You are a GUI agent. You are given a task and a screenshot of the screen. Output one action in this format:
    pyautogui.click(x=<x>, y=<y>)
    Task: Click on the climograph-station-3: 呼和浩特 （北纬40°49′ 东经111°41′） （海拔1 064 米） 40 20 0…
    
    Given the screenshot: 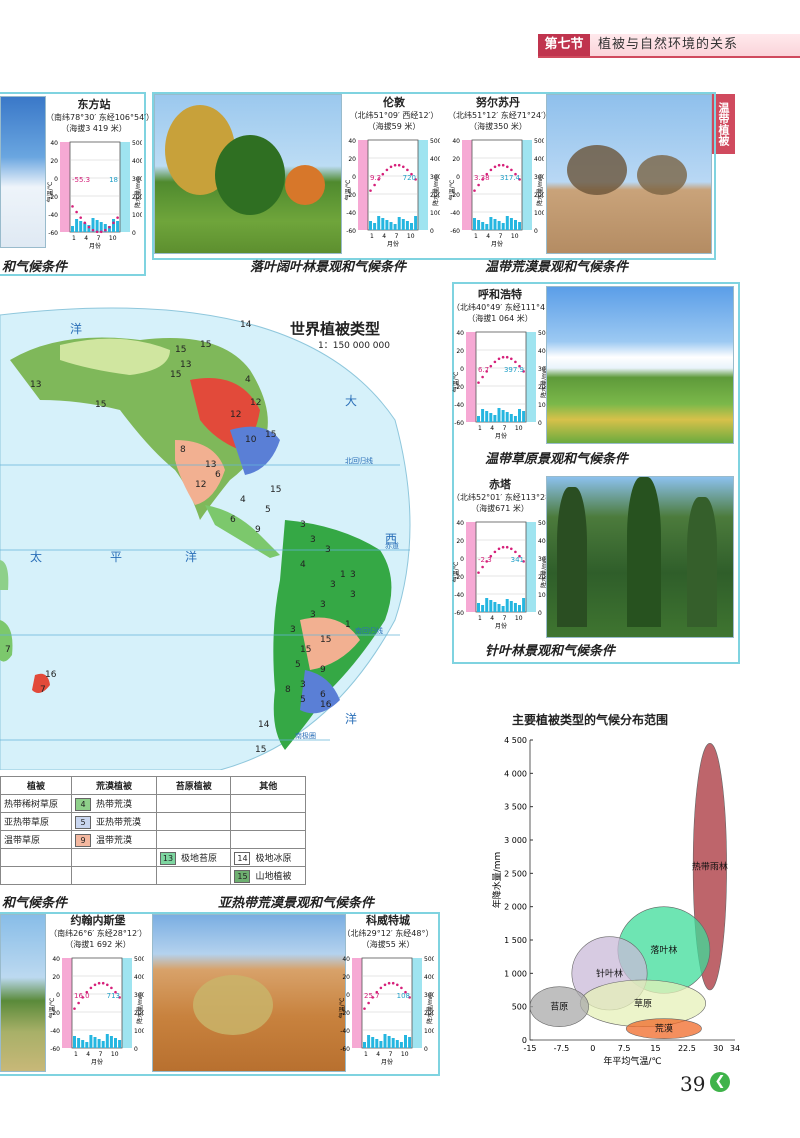 What is the action you would take?
    pyautogui.click(x=506, y=367)
    